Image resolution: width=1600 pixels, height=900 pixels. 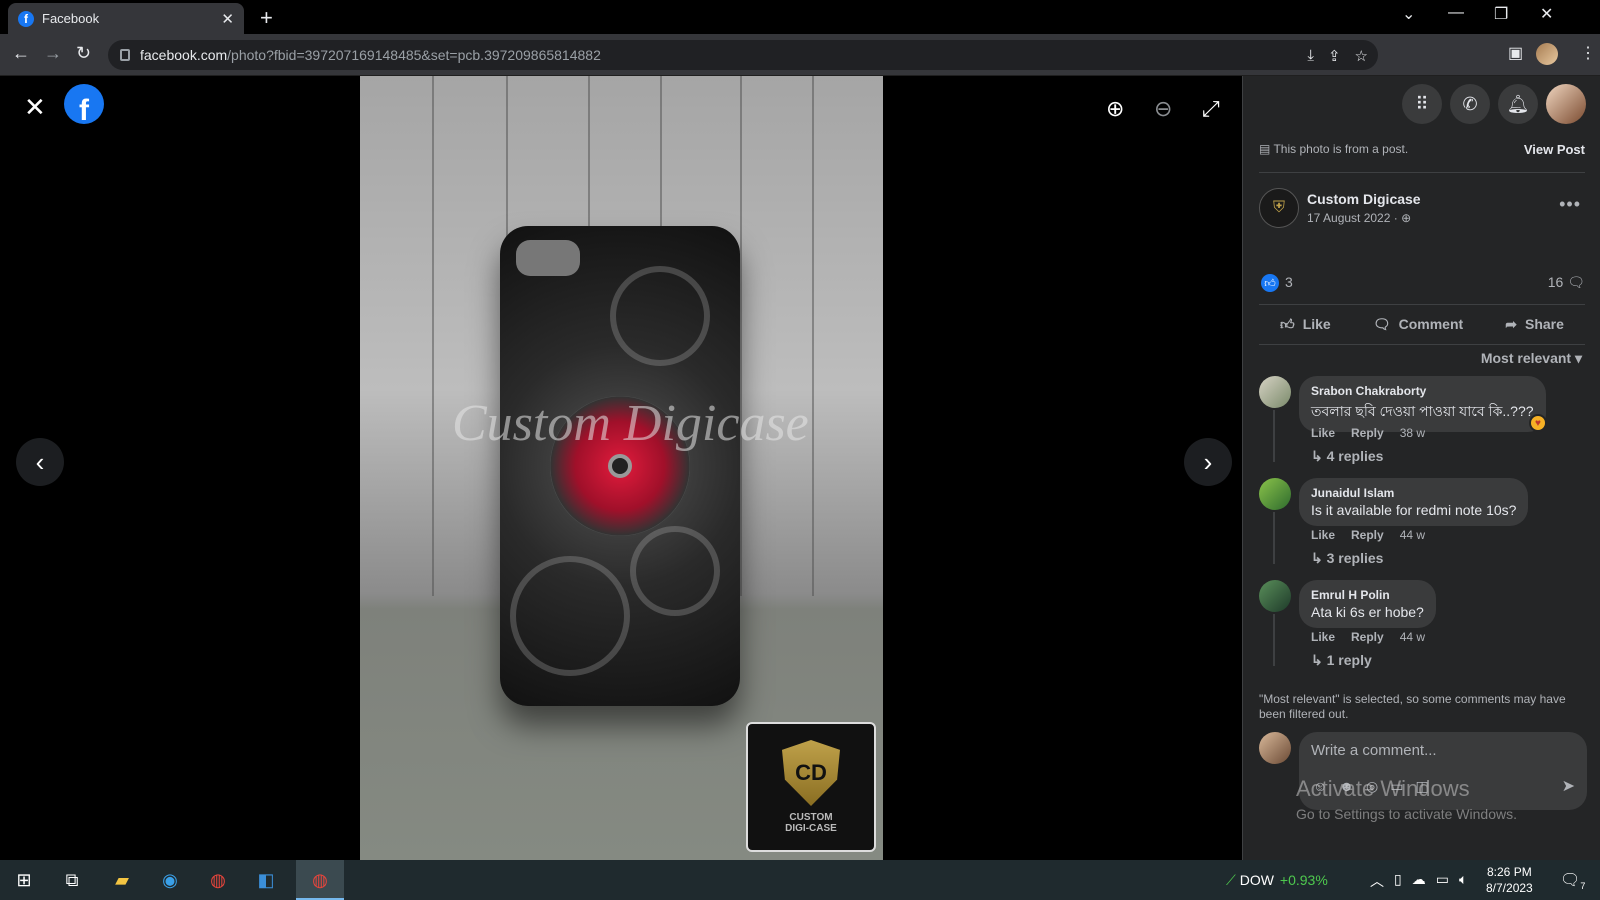 What do you see at coordinates (1518, 104) in the screenshot?
I see `notifications-bell-icon: 🔔︎` at bounding box center [1518, 104].